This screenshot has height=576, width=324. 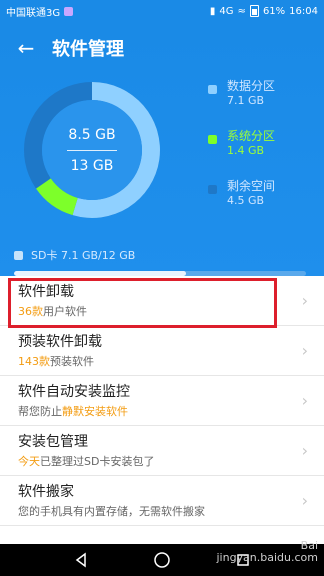 I want to click on used-storage: 8.5 GB, so click(x=92, y=134).